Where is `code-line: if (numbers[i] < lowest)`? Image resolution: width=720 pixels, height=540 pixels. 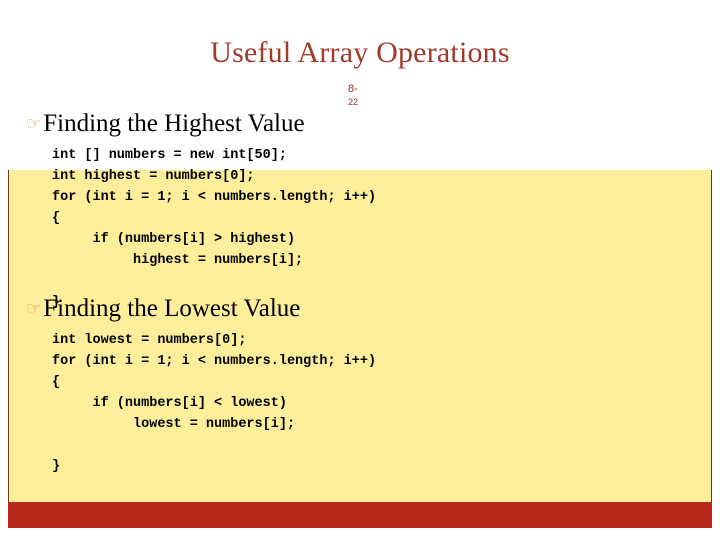
code-line: if (numbers[i] < lowest) is located at coordinates (169, 403).